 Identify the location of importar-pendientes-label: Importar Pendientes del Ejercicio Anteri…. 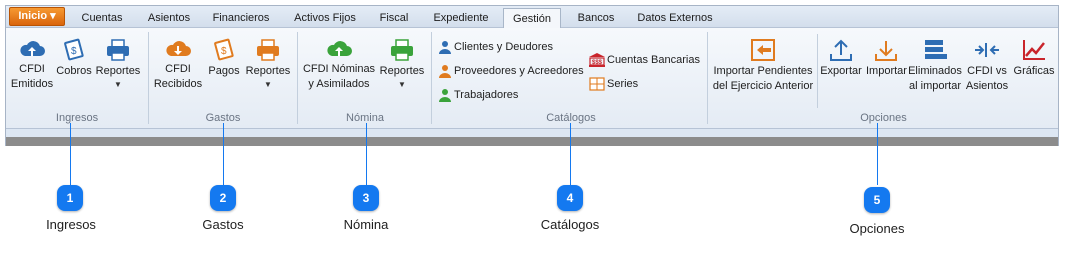
(763, 78).